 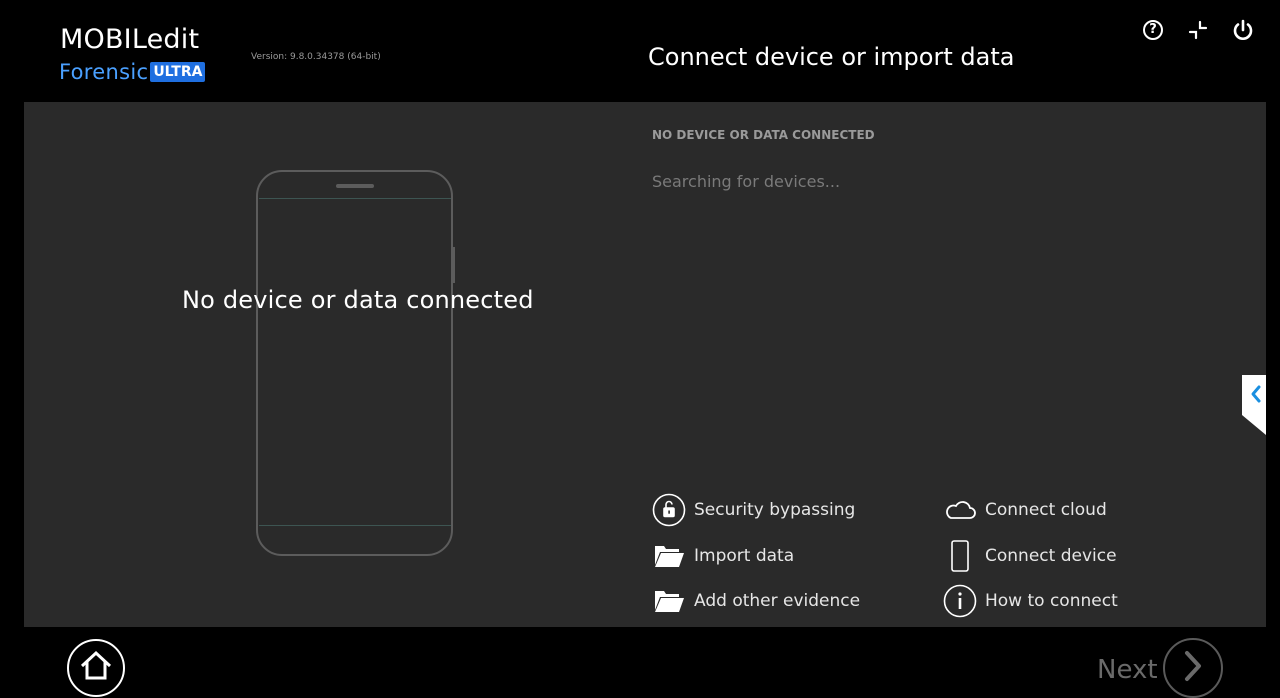 What do you see at coordinates (777, 601) in the screenshot?
I see `add-other-evidence-label: Add other evidence` at bounding box center [777, 601].